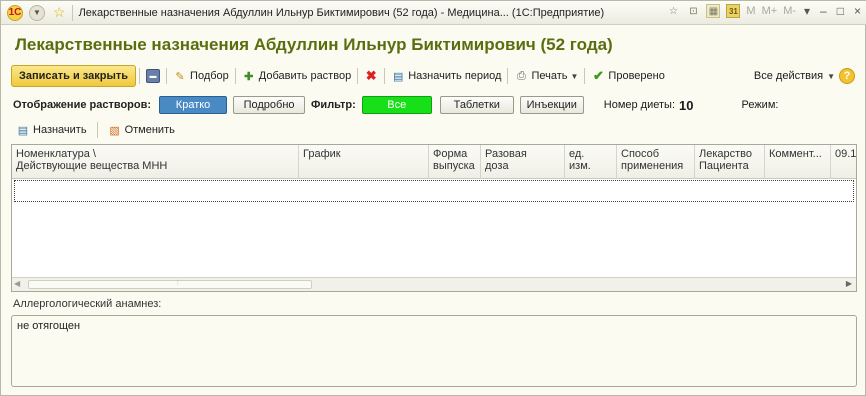 This screenshot has width=866, height=396. What do you see at coordinates (770, 11) in the screenshot?
I see `memory-plus-button: M+` at bounding box center [770, 11].